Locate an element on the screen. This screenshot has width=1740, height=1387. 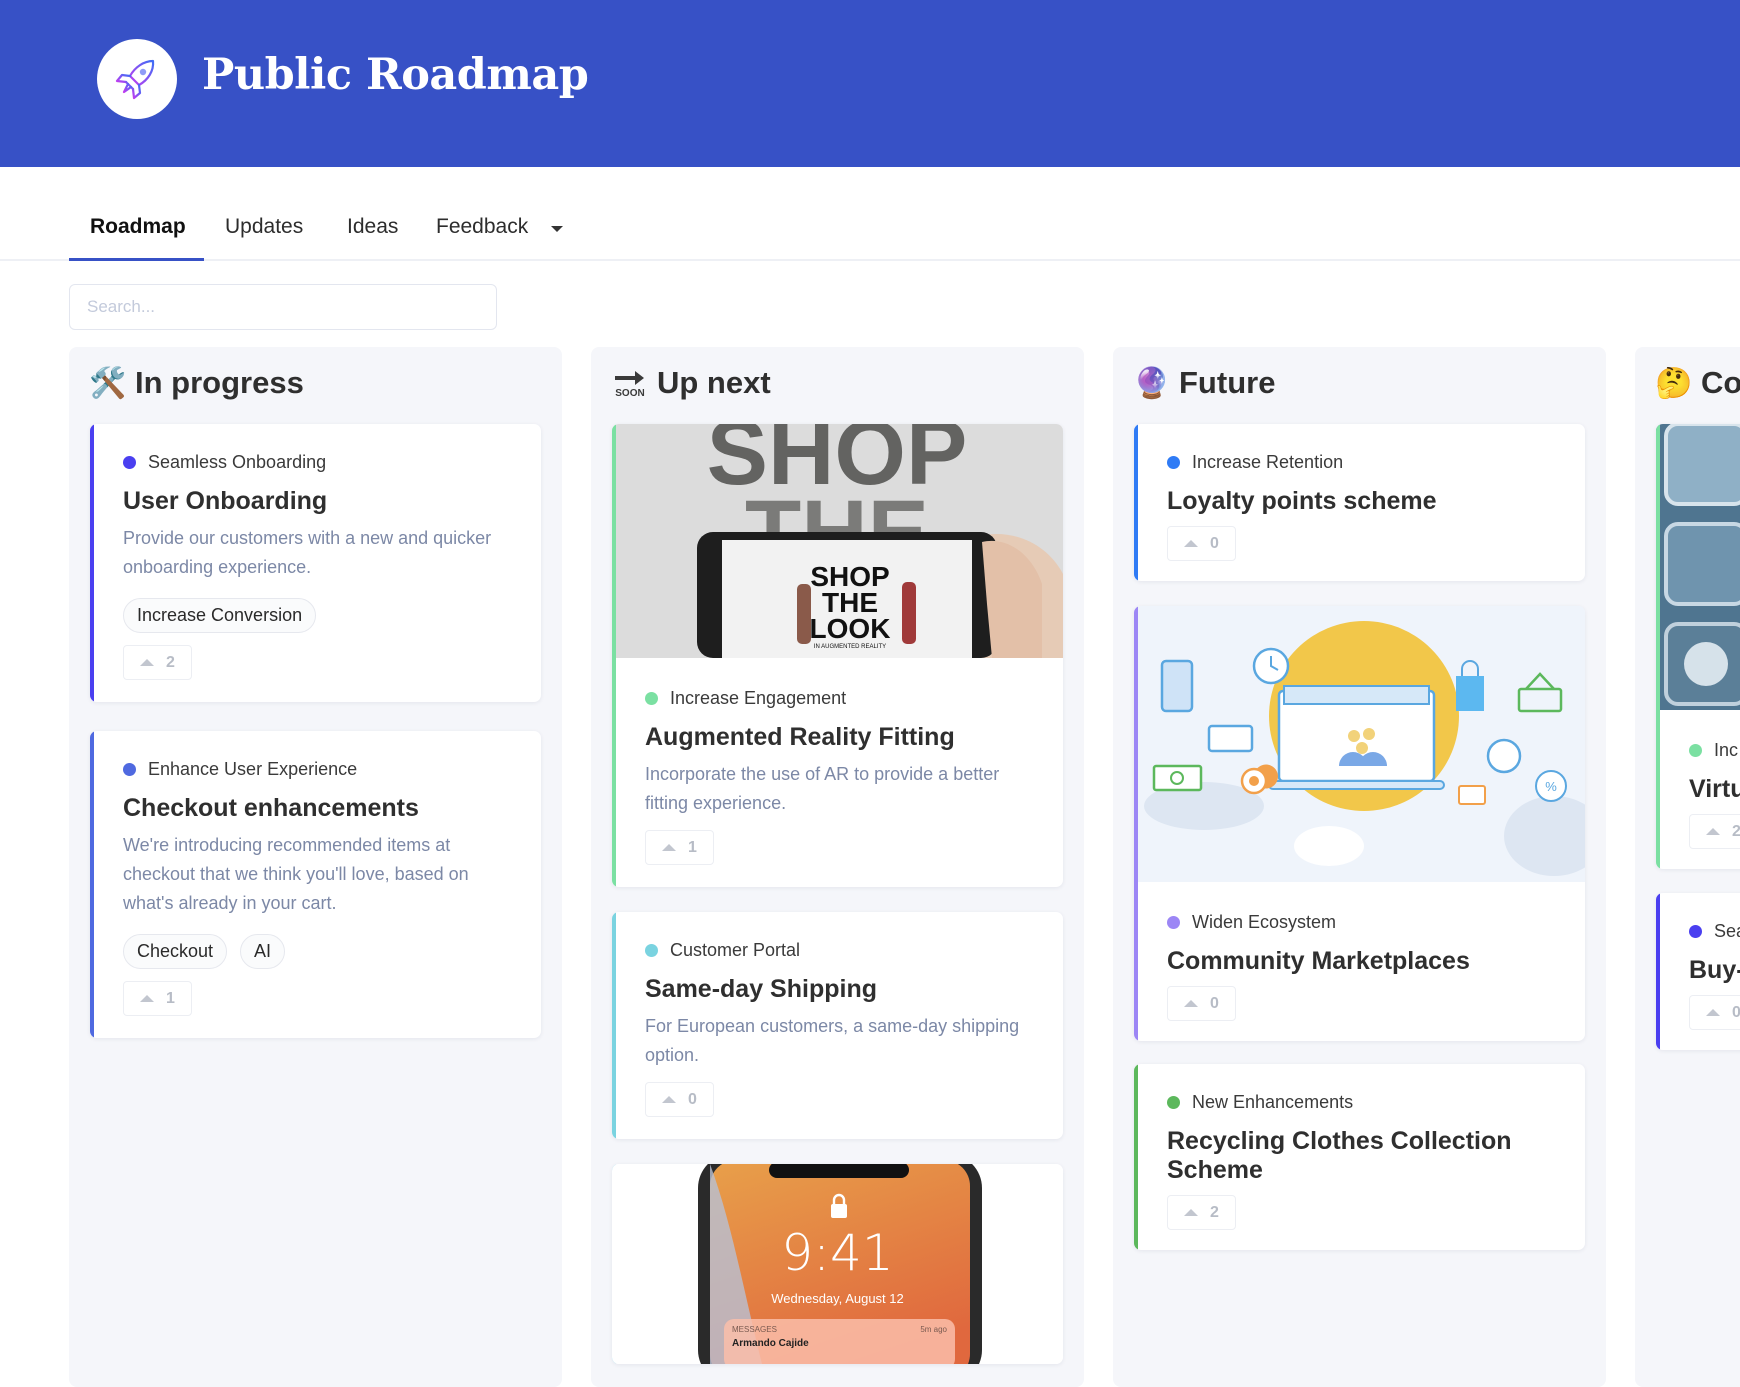
thinking-face-icon: 🤔 is located at coordinates (1674, 383).